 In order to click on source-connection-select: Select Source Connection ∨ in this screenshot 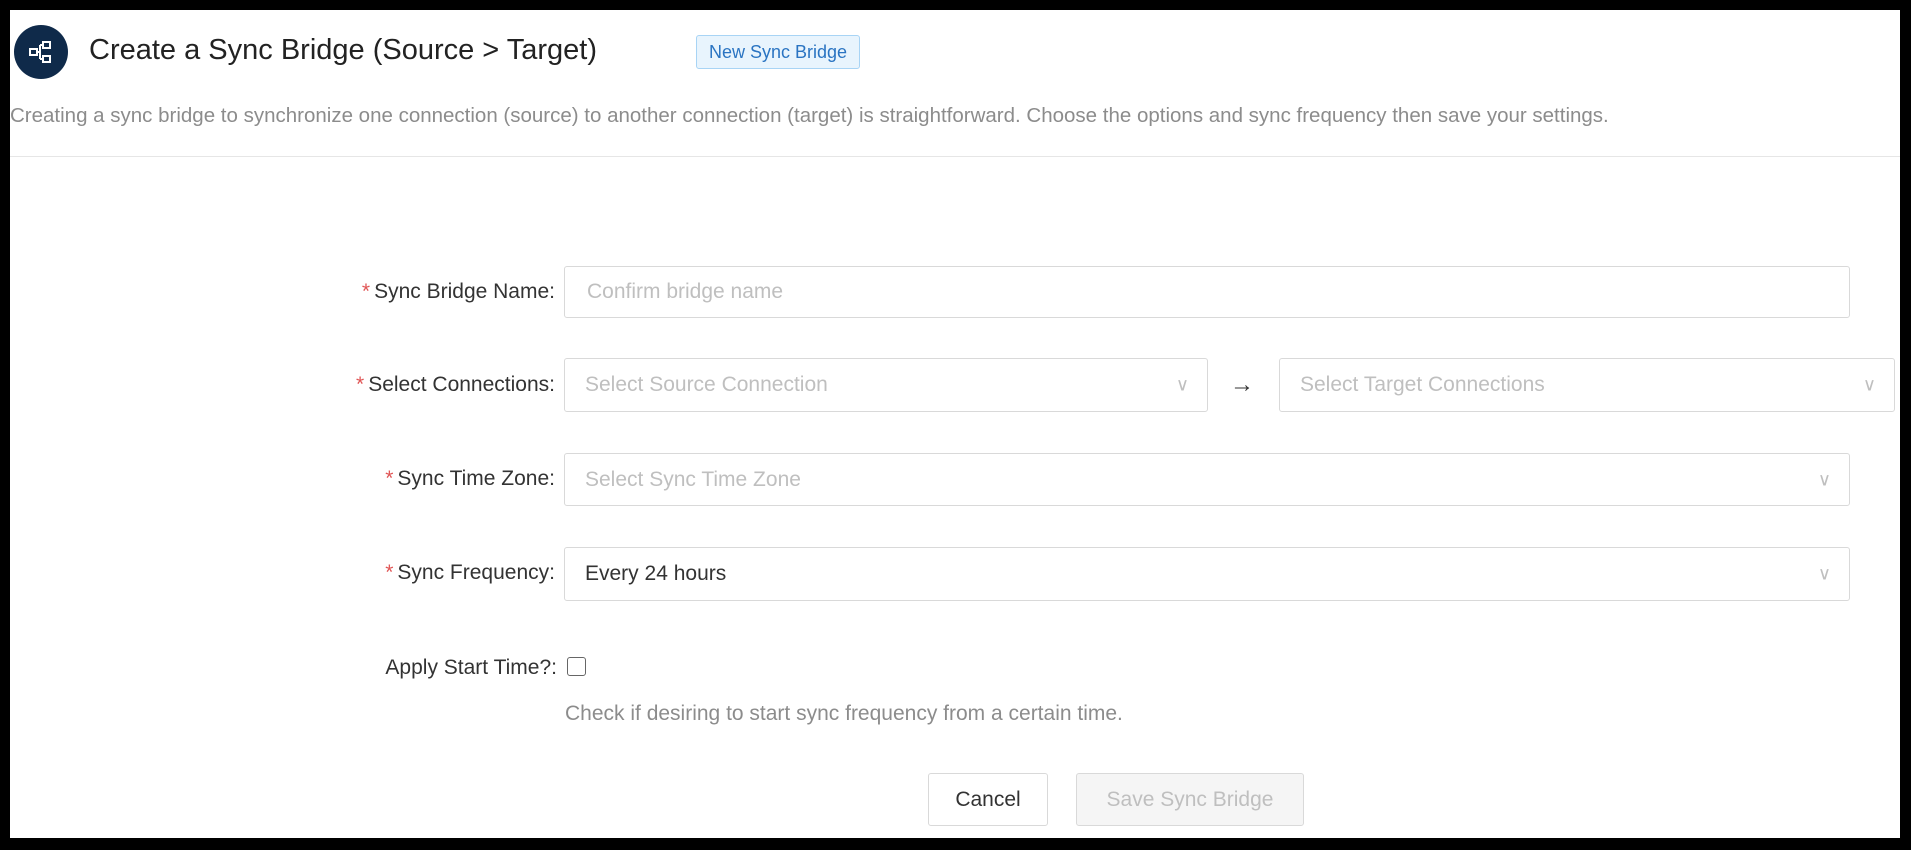, I will do `click(886, 385)`.